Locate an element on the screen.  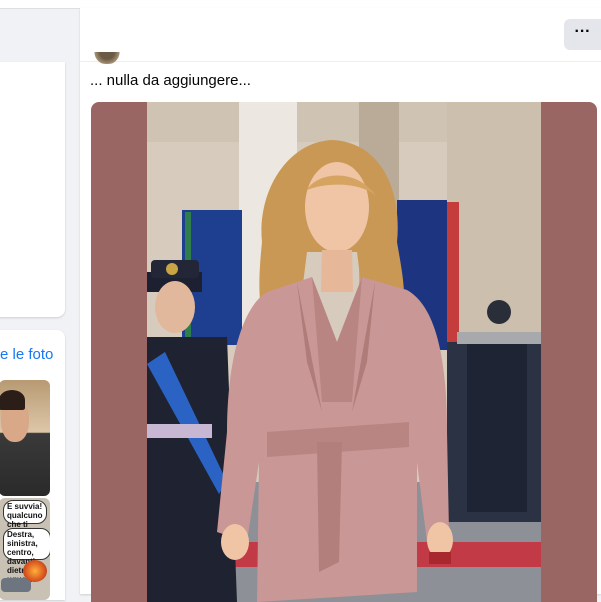
person-hair is located at coordinates (12, 400).